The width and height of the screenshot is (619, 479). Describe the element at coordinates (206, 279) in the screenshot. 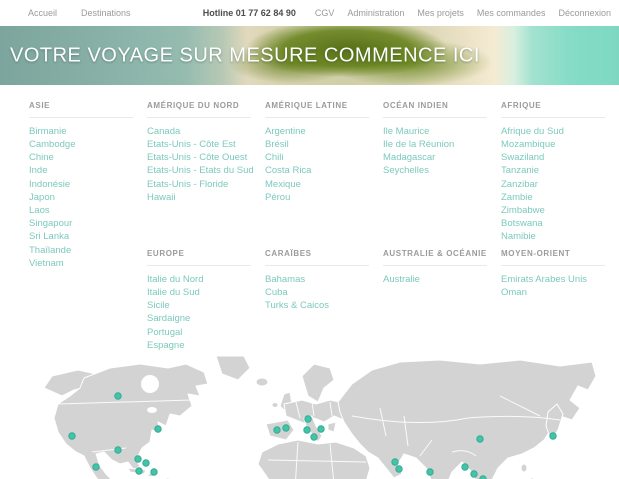

I see `menu-link-italie-du-nord: Italie du Nord` at that location.